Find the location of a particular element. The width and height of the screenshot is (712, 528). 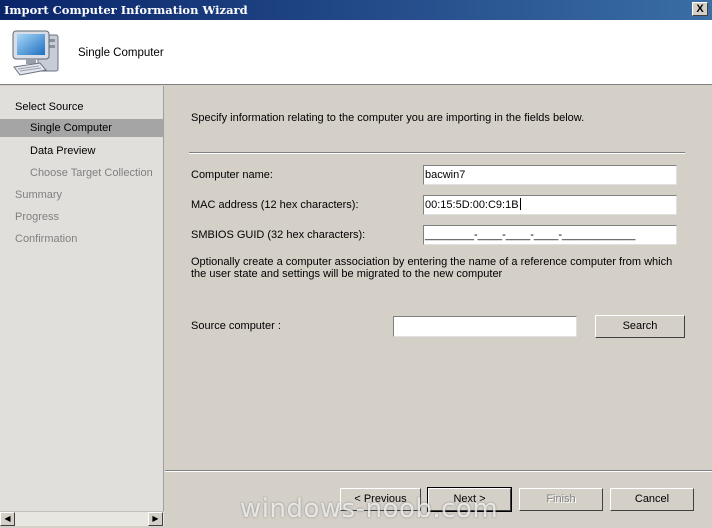

source-computer-label: Source computer : is located at coordinates (236, 326).